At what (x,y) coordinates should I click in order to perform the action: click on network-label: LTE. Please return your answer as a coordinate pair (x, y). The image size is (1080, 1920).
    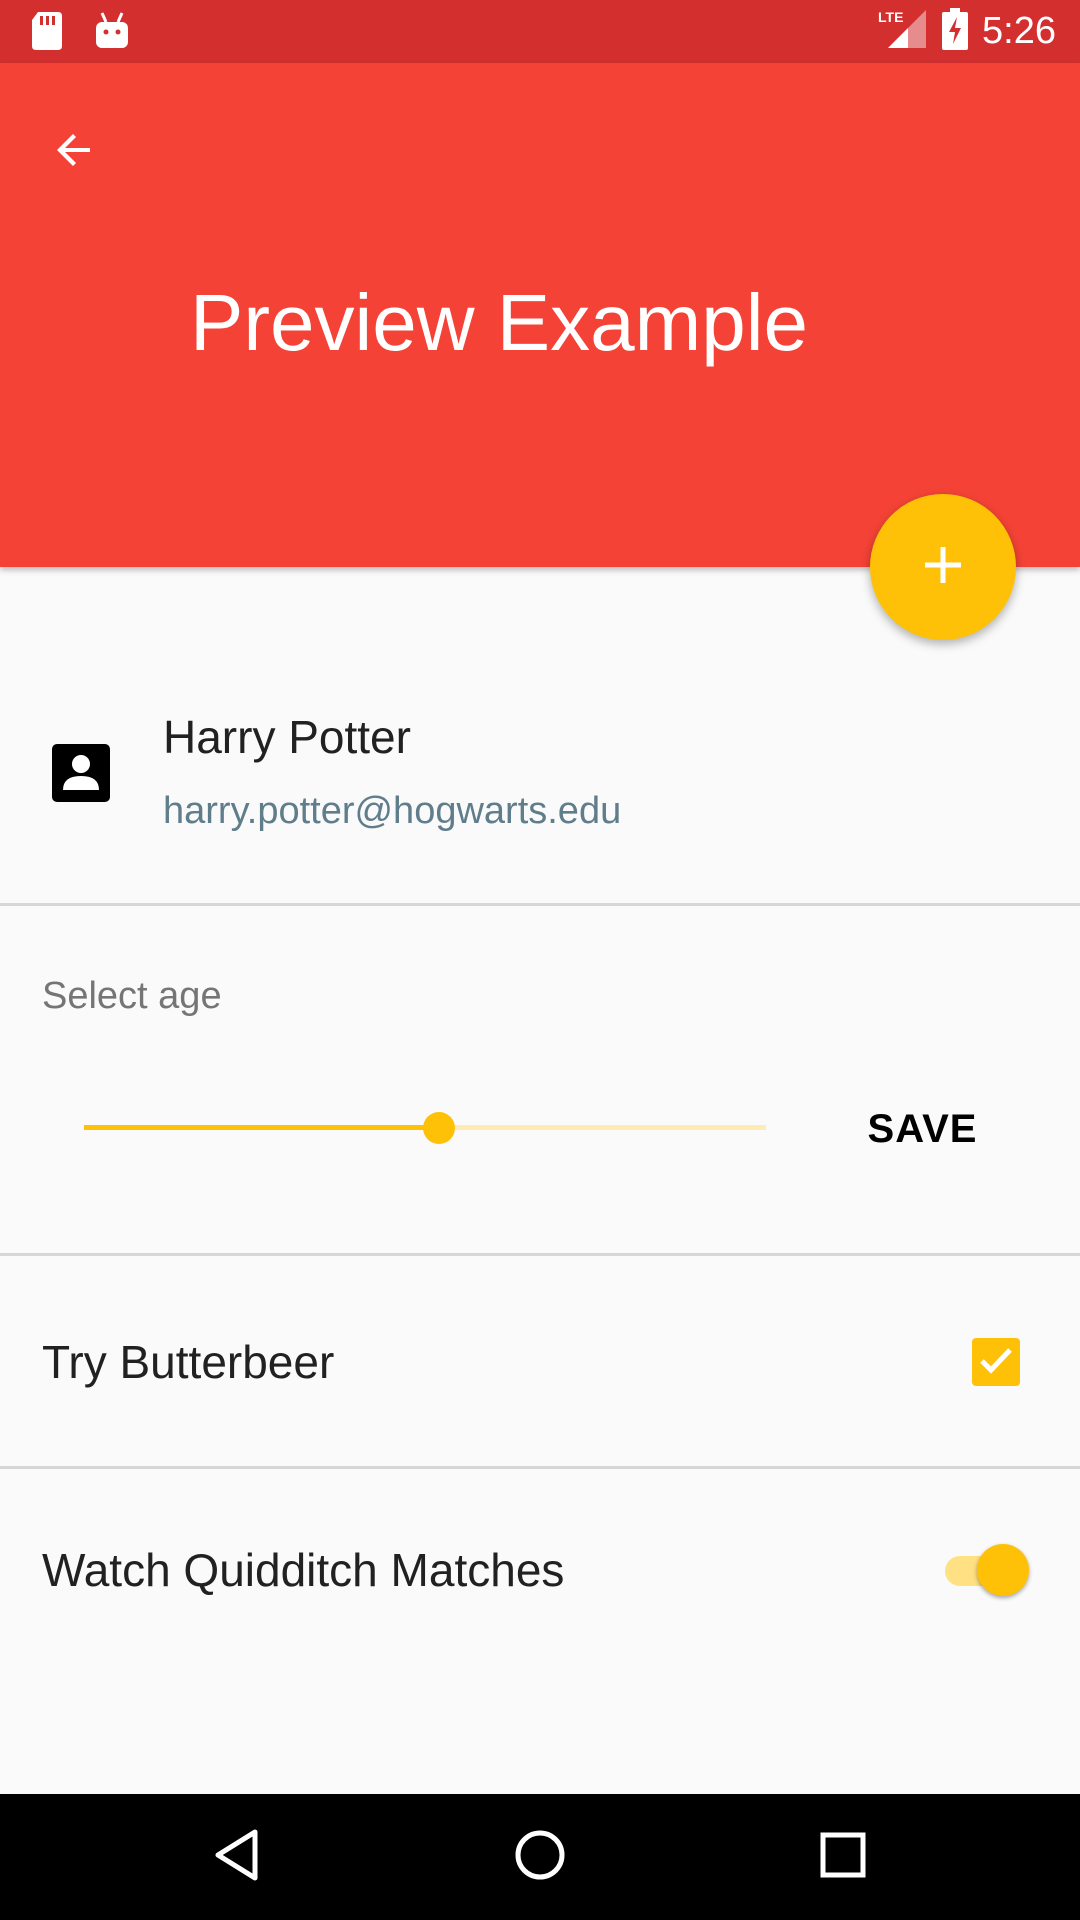
    Looking at the image, I should click on (890, 17).